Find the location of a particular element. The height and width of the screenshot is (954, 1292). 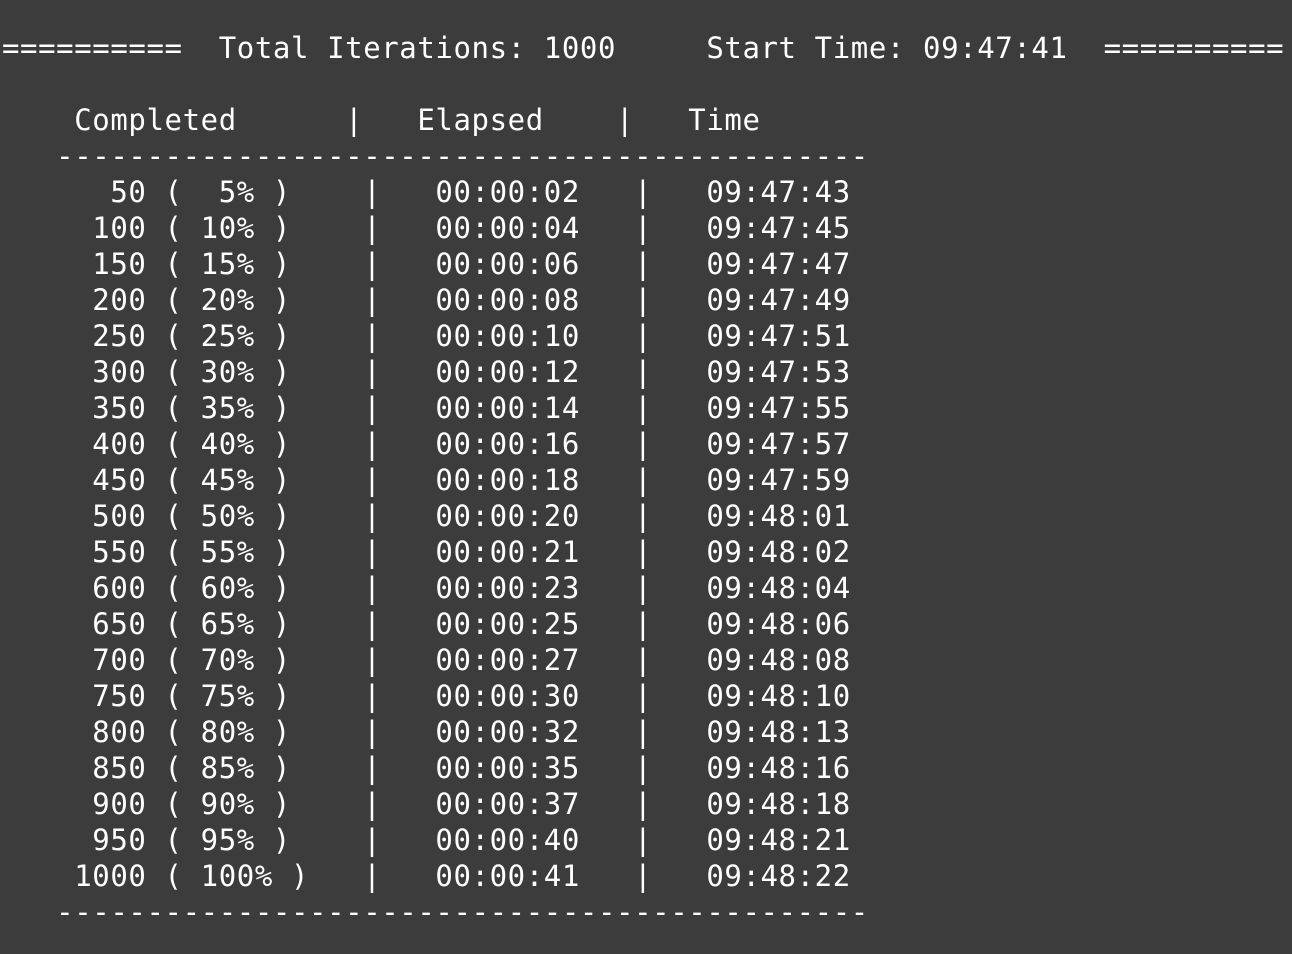

progress-row: 700 ( 70% ) | 00:00:27 | 09:48:08 is located at coordinates (426, 660).